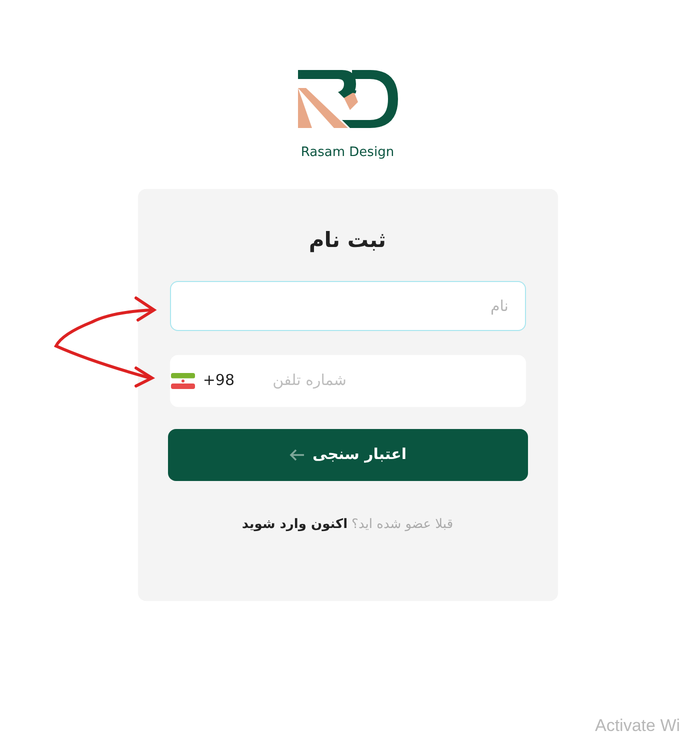 The image size is (695, 735). What do you see at coordinates (348, 454) in the screenshot?
I see `validate-button: اعتبار سنجی` at bounding box center [348, 454].